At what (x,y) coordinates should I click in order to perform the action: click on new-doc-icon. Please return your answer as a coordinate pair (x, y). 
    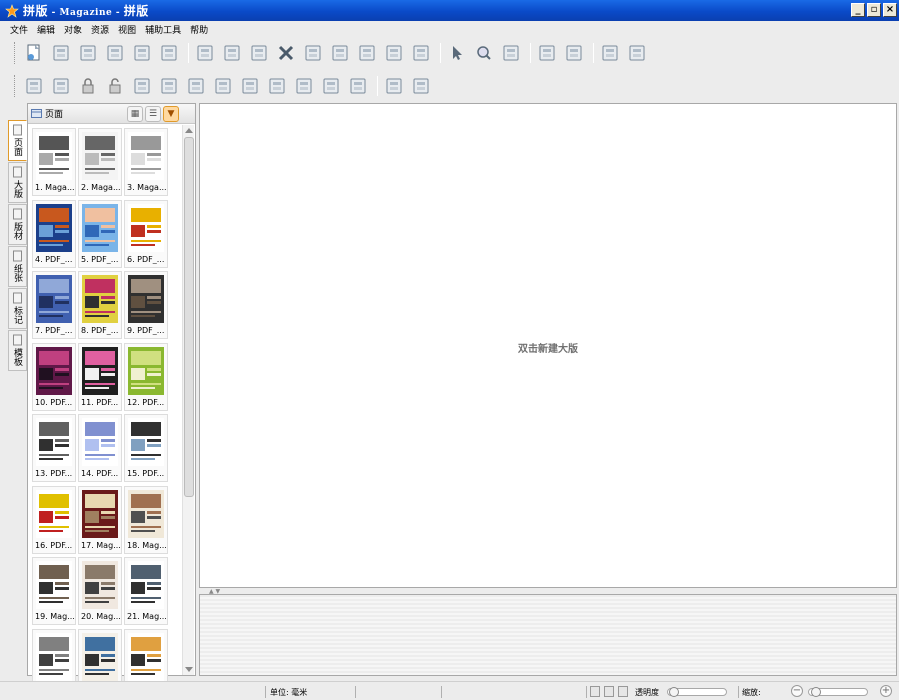
    Looking at the image, I should click on (34, 53).